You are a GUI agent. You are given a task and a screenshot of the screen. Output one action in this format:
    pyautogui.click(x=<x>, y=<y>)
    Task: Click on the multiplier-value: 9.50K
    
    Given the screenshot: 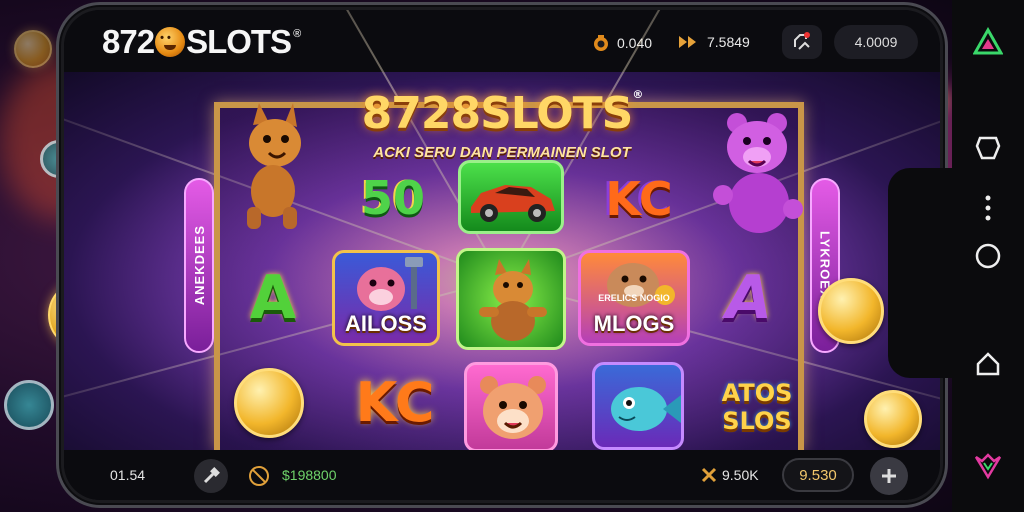 What is the action you would take?
    pyautogui.click(x=740, y=475)
    